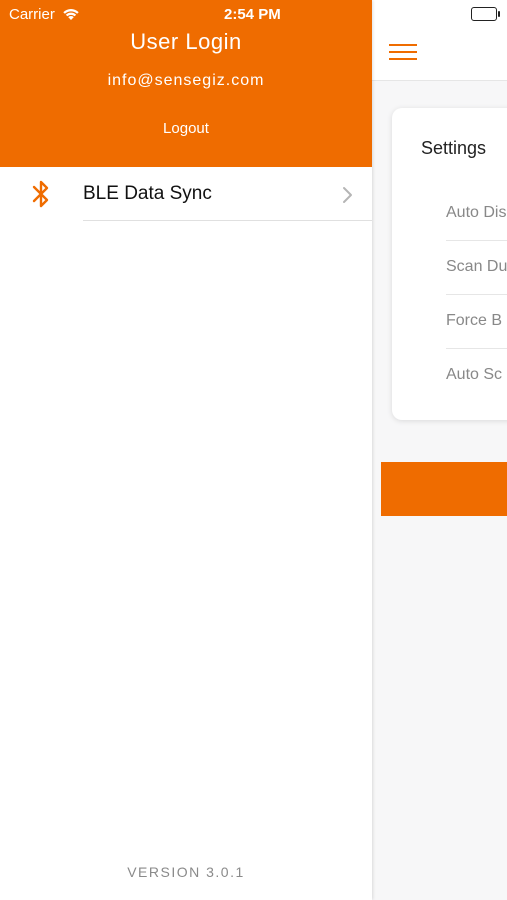 Image resolution: width=507 pixels, height=900 pixels. What do you see at coordinates (474, 321) in the screenshot?
I see `settings-option-force: Force B` at bounding box center [474, 321].